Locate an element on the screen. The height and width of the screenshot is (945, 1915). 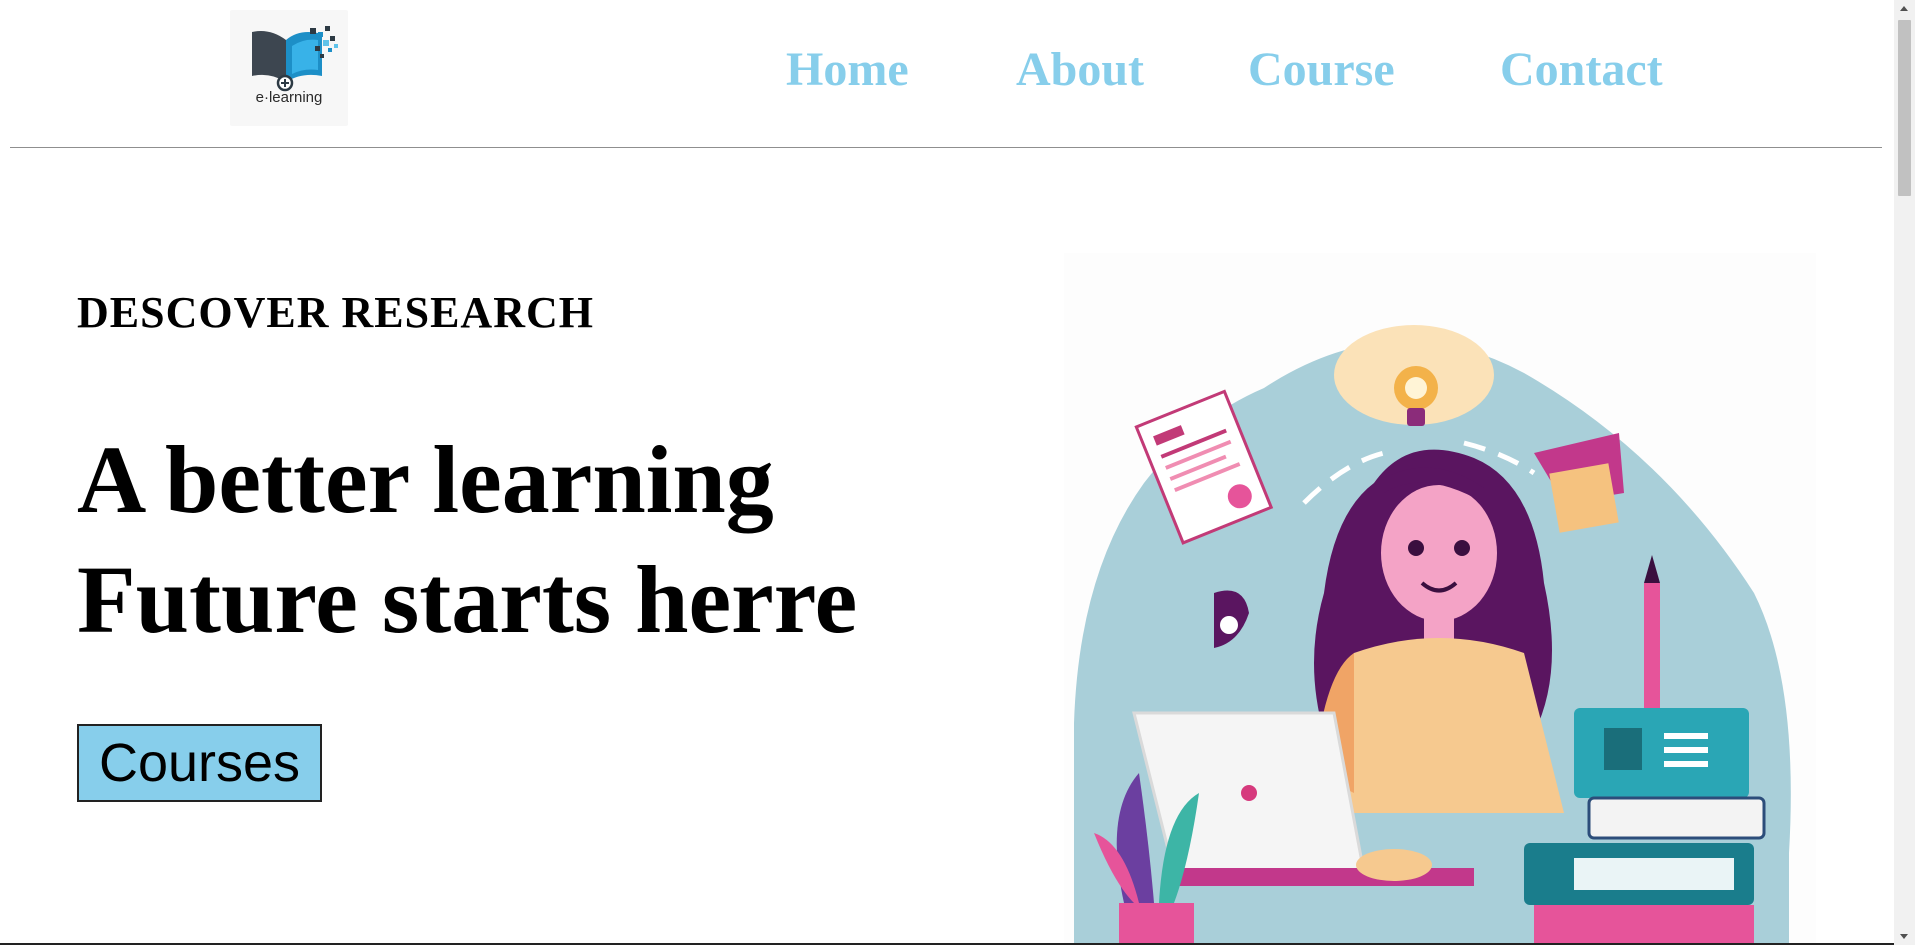
nav-link-contact: Contact is located at coordinates (1581, 70).